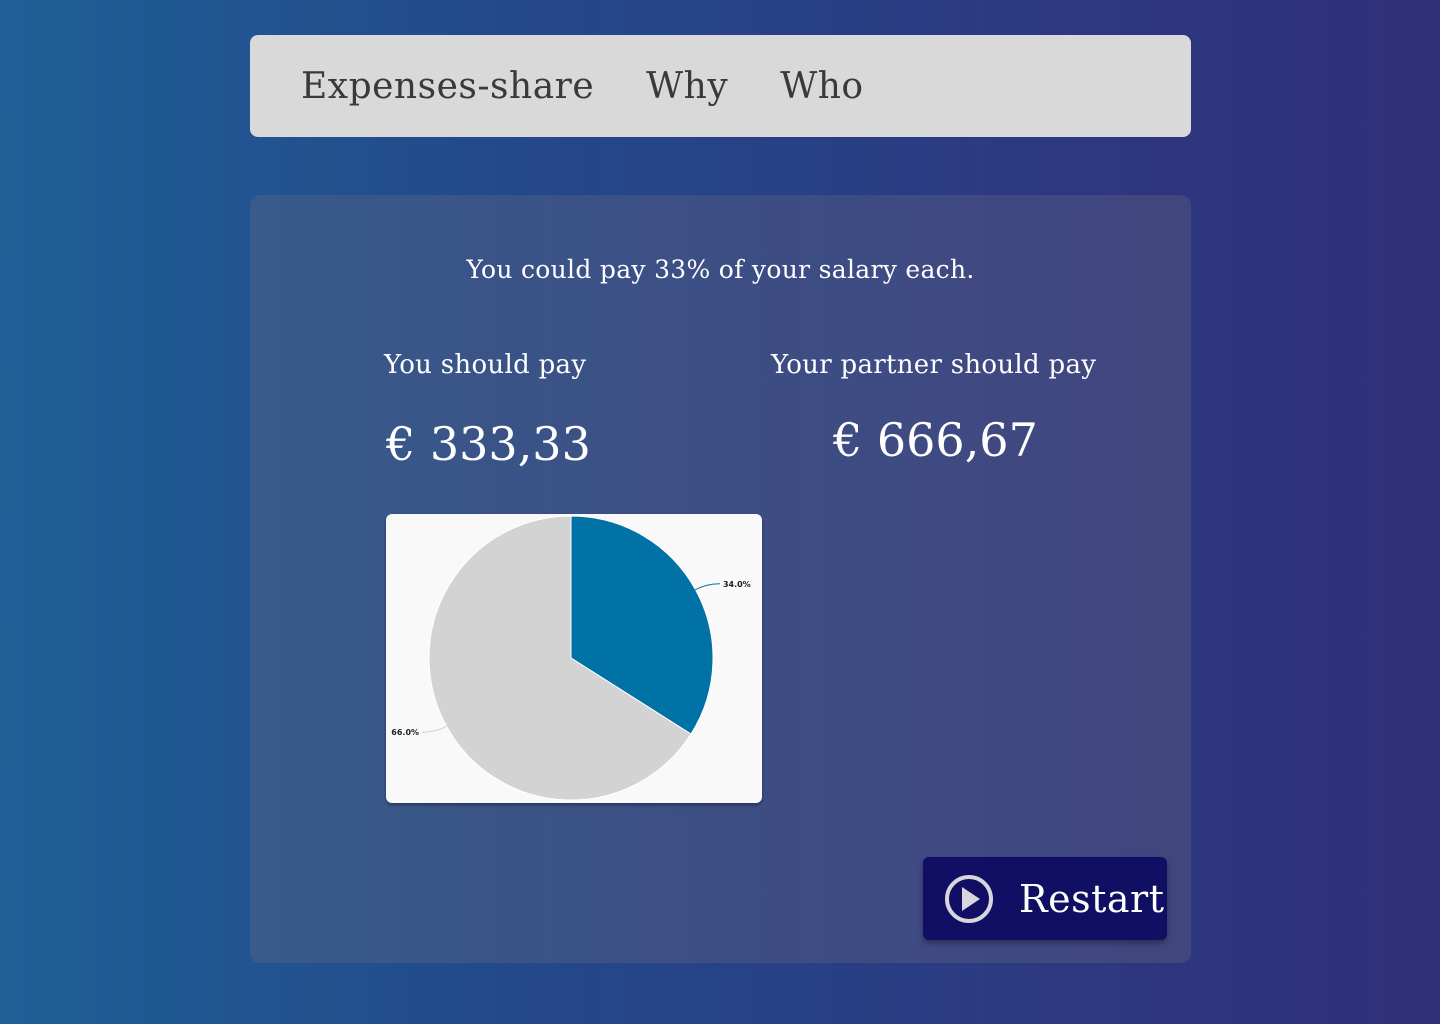 This screenshot has height=1024, width=1440. What do you see at coordinates (488, 444) in the screenshot?
I see `you-pay-amount: € 333,33` at bounding box center [488, 444].